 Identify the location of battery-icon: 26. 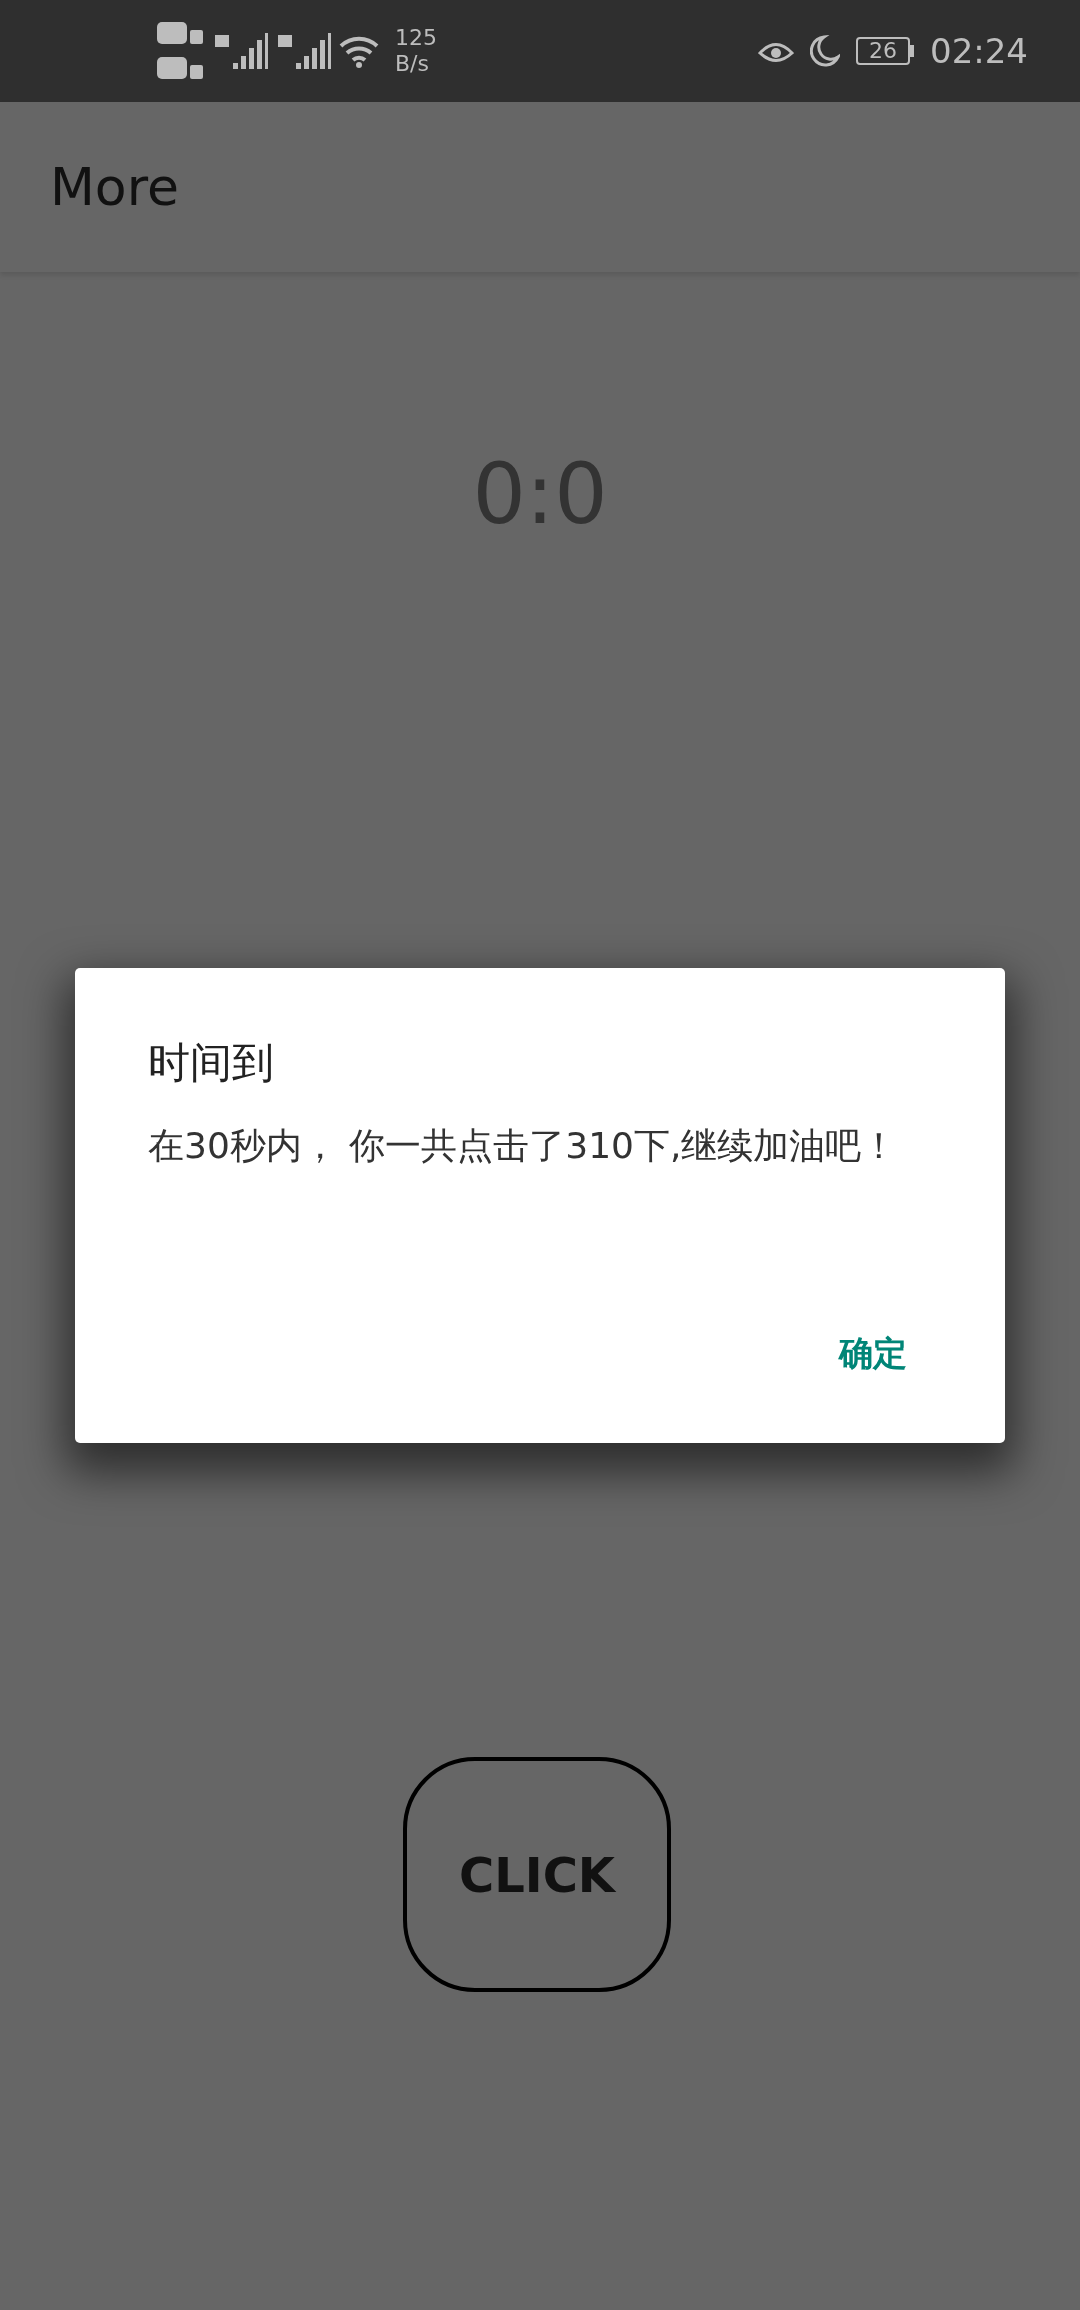
(883, 51).